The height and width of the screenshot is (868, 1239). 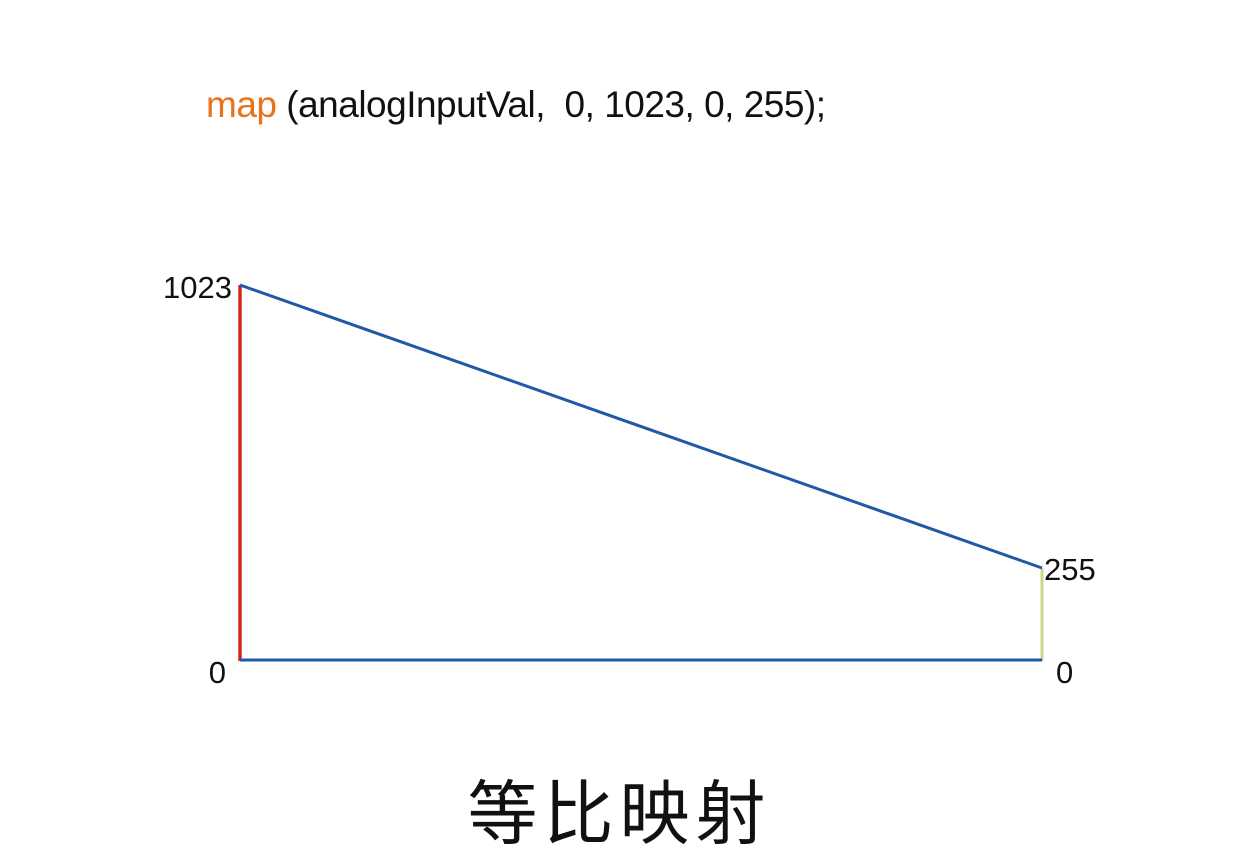 What do you see at coordinates (619, 814) in the screenshot?
I see `caption: 等比映射` at bounding box center [619, 814].